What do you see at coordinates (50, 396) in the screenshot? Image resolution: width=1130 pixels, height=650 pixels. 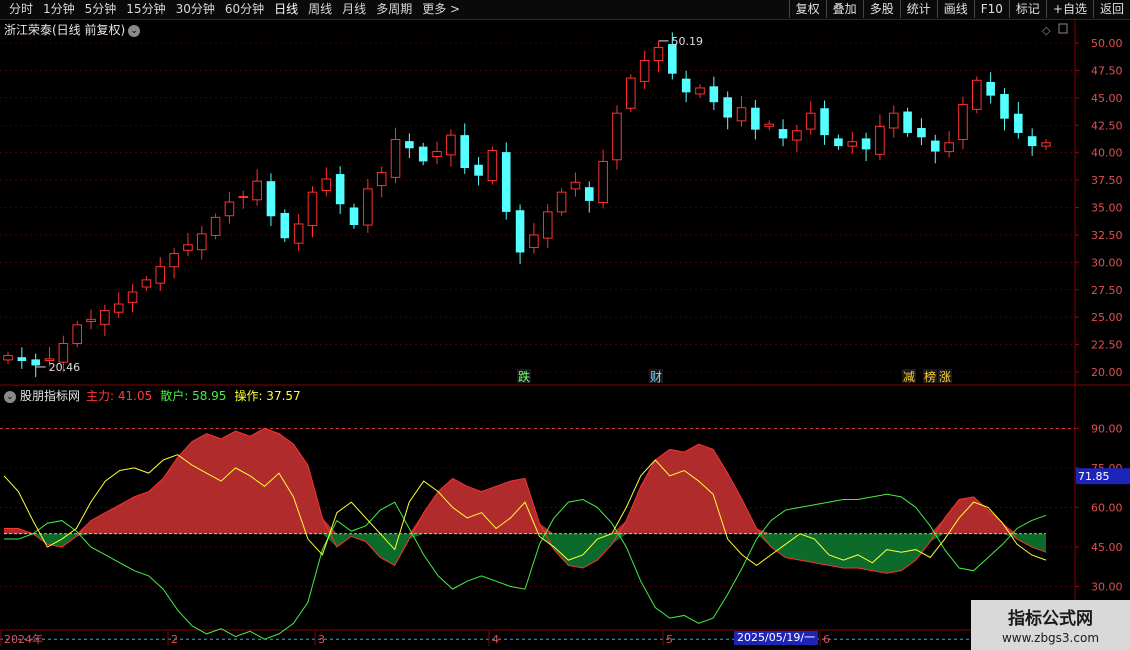 I see `indicator-name: 股朋指标网` at bounding box center [50, 396].